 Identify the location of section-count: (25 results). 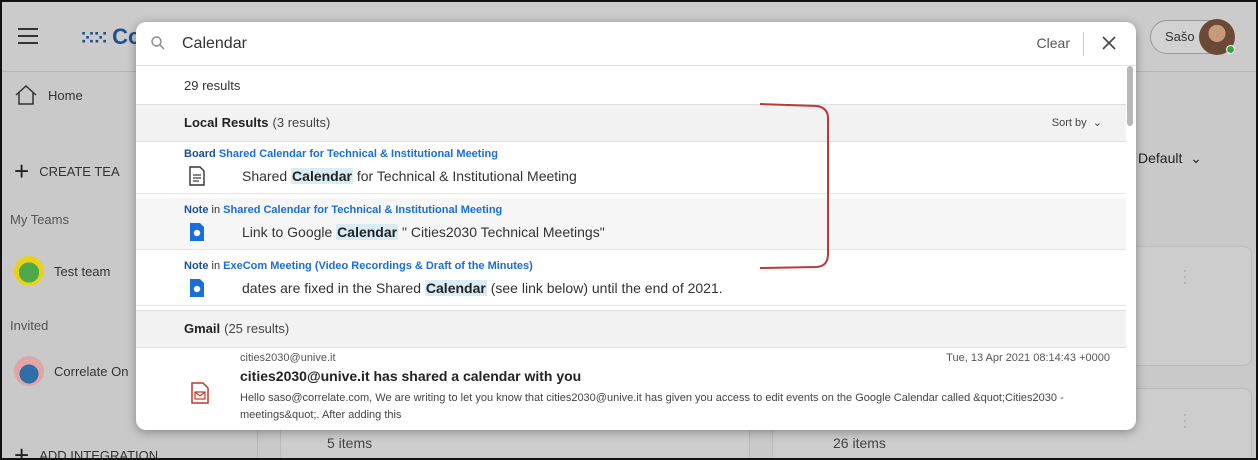
(257, 328).